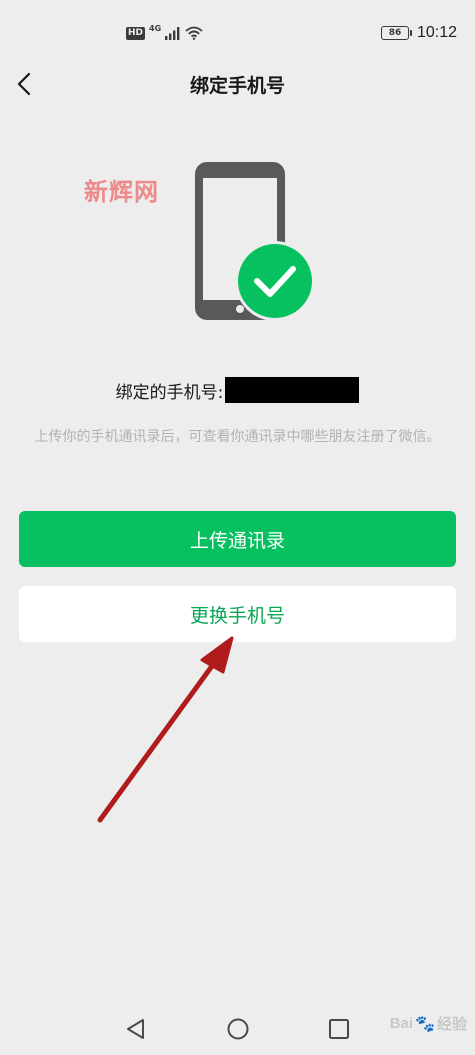  What do you see at coordinates (401, 1023) in the screenshot?
I see `watermark-brand: Bai` at bounding box center [401, 1023].